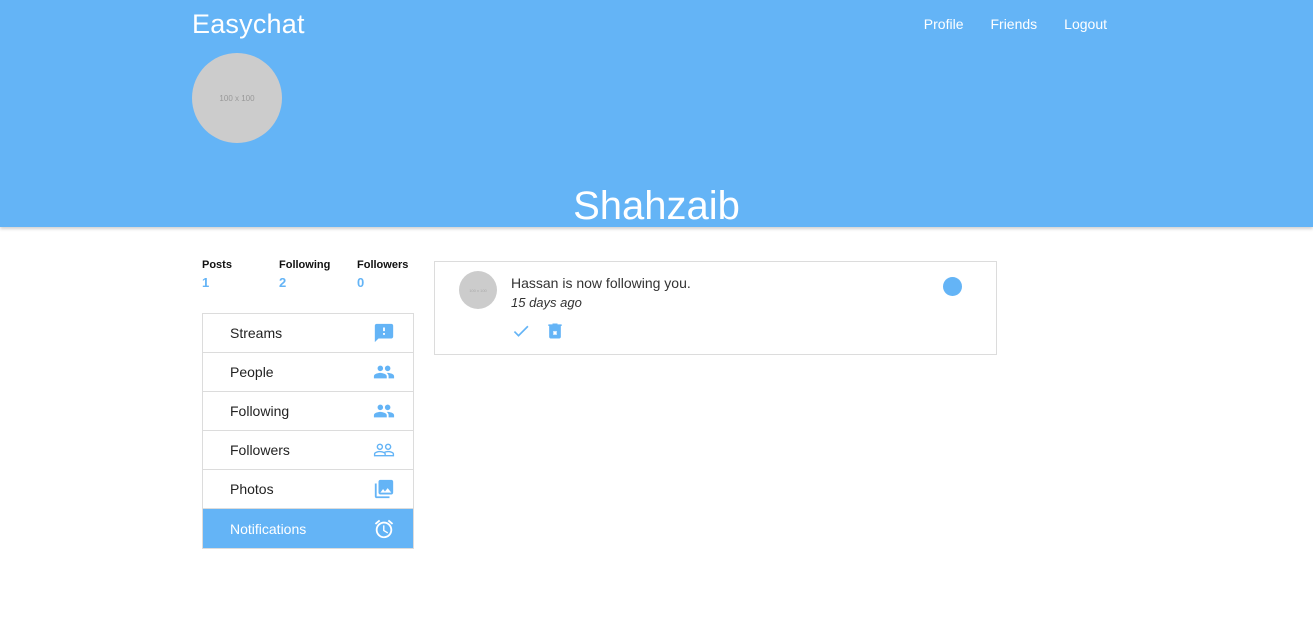  Describe the element at coordinates (305, 265) in the screenshot. I see `stat-label: Following` at that location.